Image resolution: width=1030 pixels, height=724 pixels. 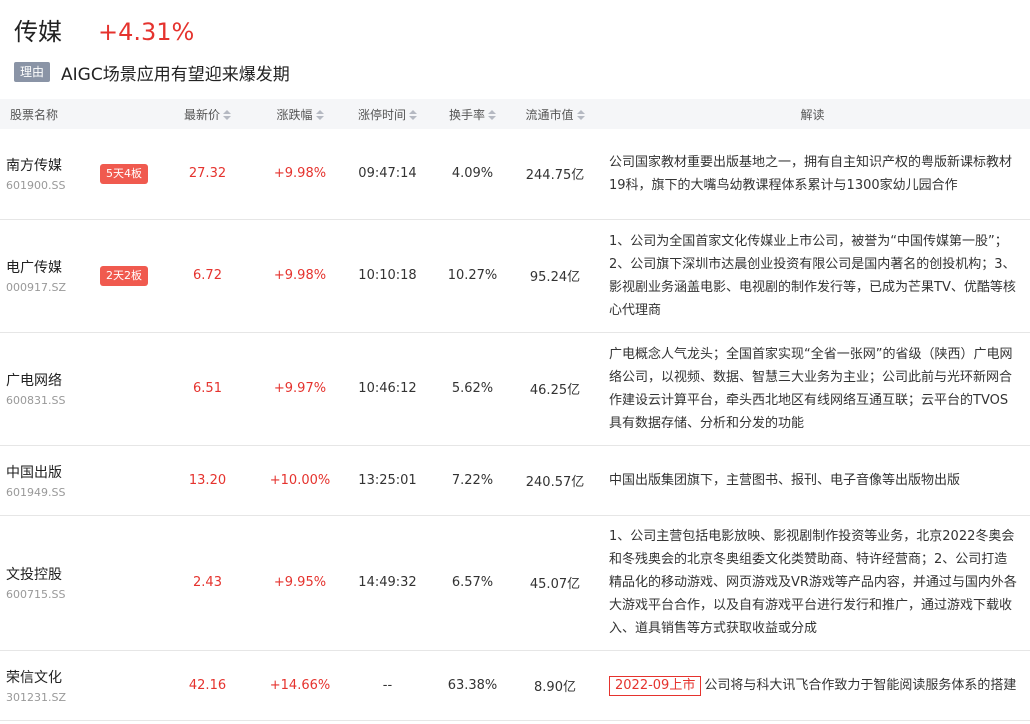 I want to click on column-header-desc: 解读, so click(x=812, y=114).